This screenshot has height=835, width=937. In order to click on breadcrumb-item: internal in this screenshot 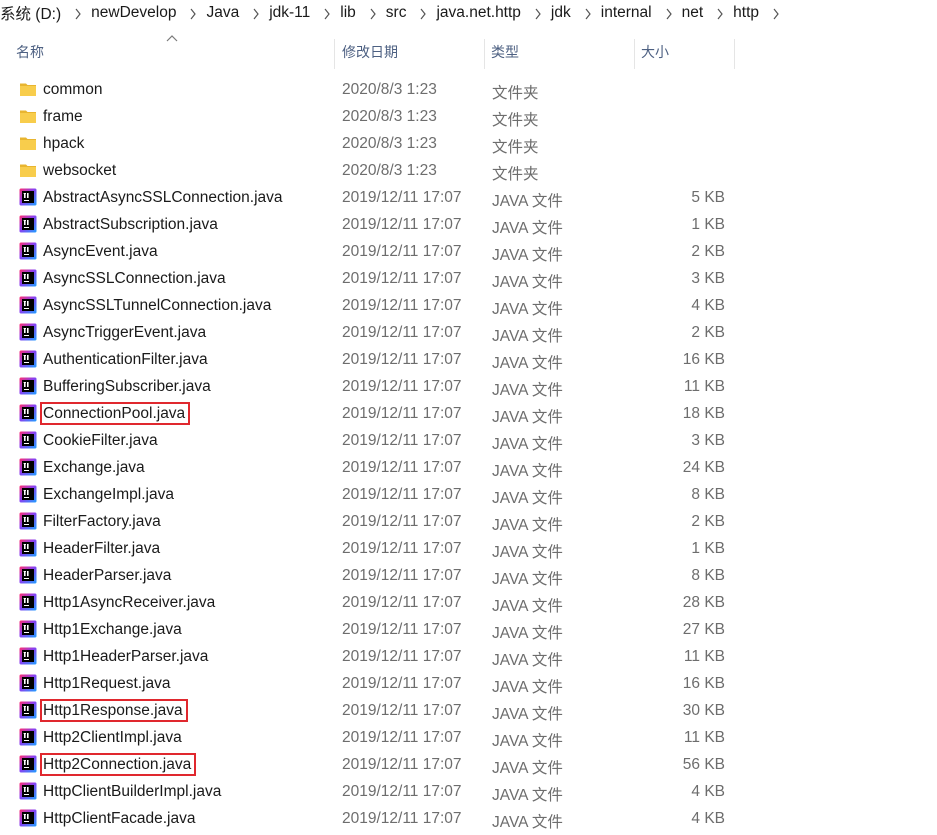, I will do `click(628, 13)`.